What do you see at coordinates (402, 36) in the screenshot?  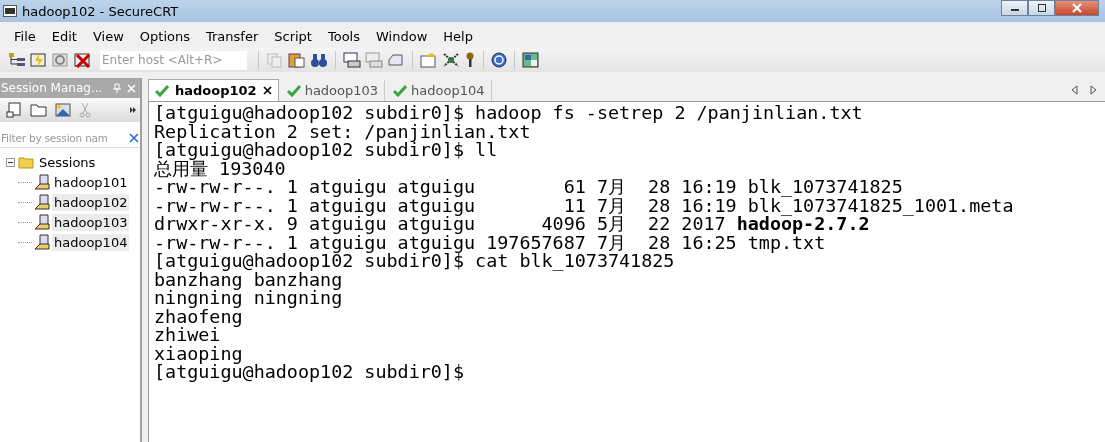 I see `menu-item: Window` at bounding box center [402, 36].